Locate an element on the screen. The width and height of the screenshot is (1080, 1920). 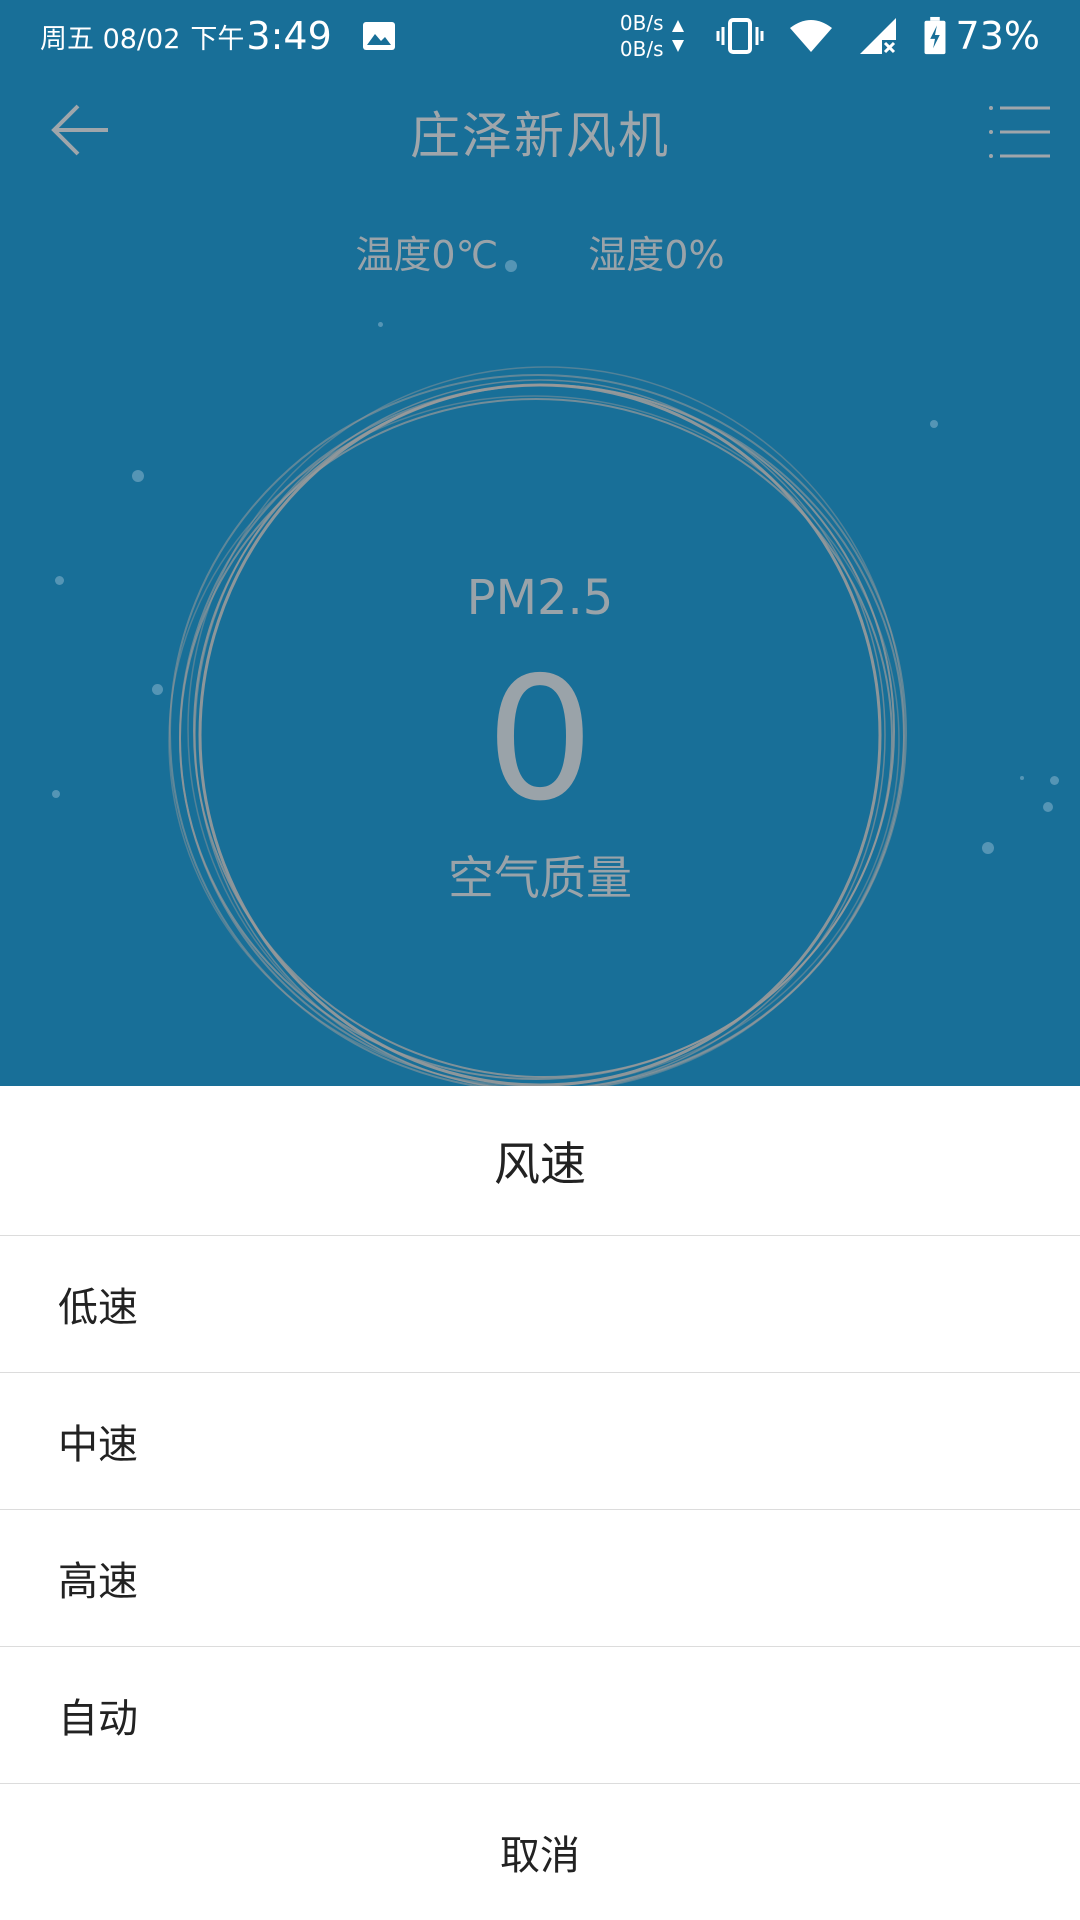
sheet-title: 风速 is located at coordinates (540, 1161).